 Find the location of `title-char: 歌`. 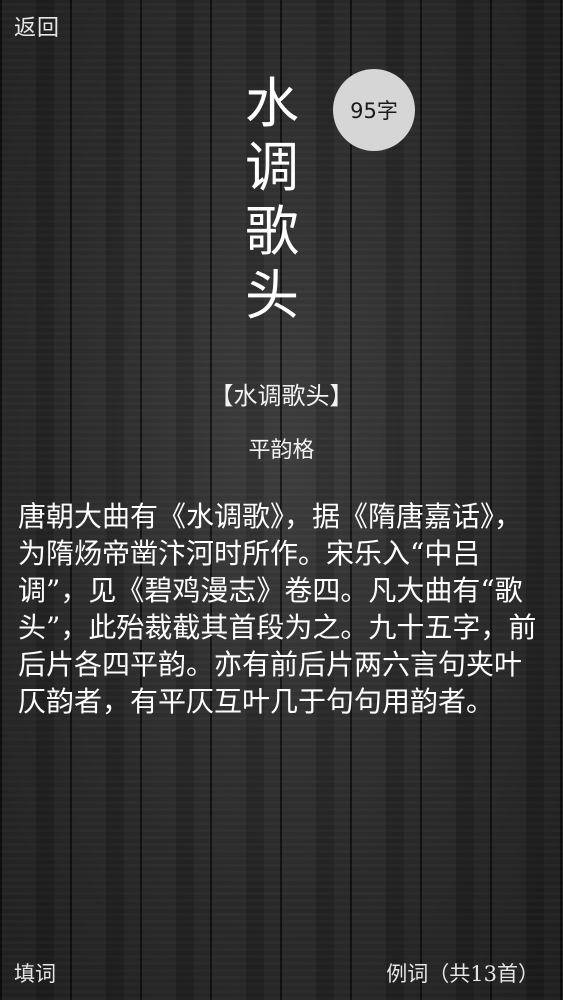

title-char: 歌 is located at coordinates (272, 231).